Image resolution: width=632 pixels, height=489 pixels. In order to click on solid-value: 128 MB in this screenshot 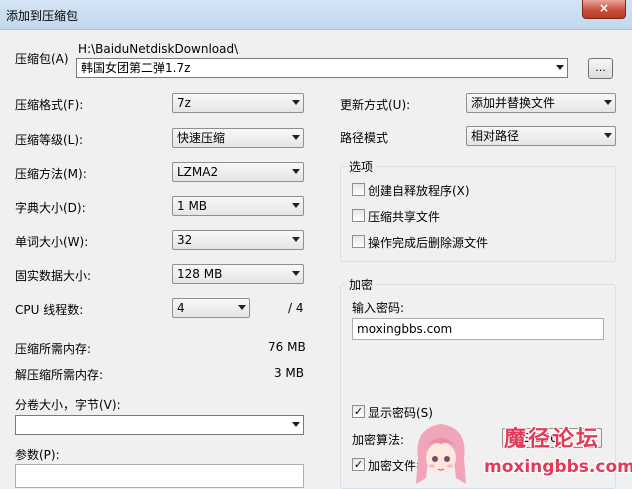, I will do `click(200, 274)`.